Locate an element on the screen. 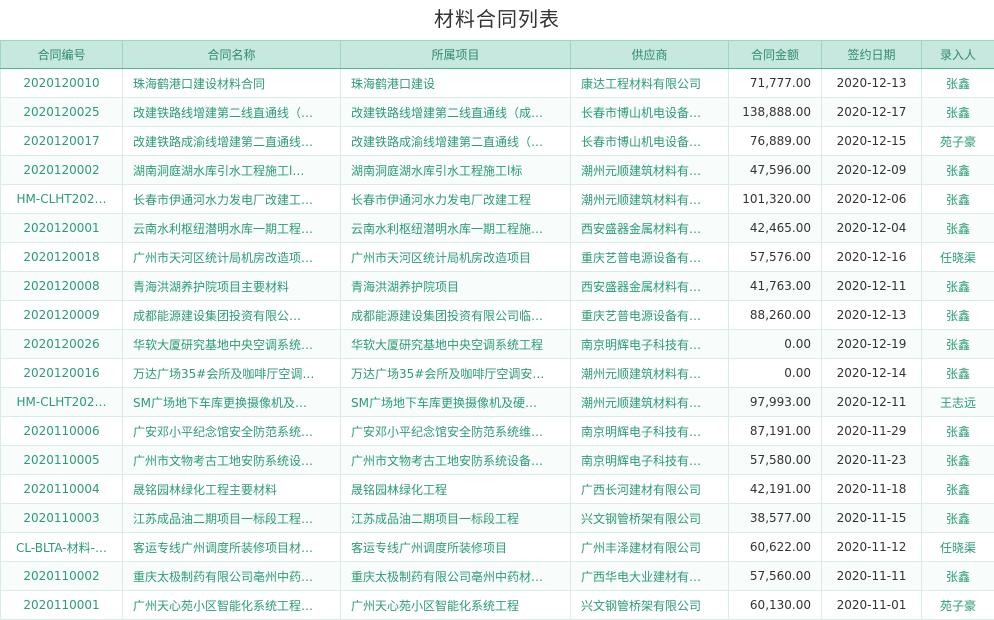  contract-id-cell: 2020110002 is located at coordinates (62, 576).